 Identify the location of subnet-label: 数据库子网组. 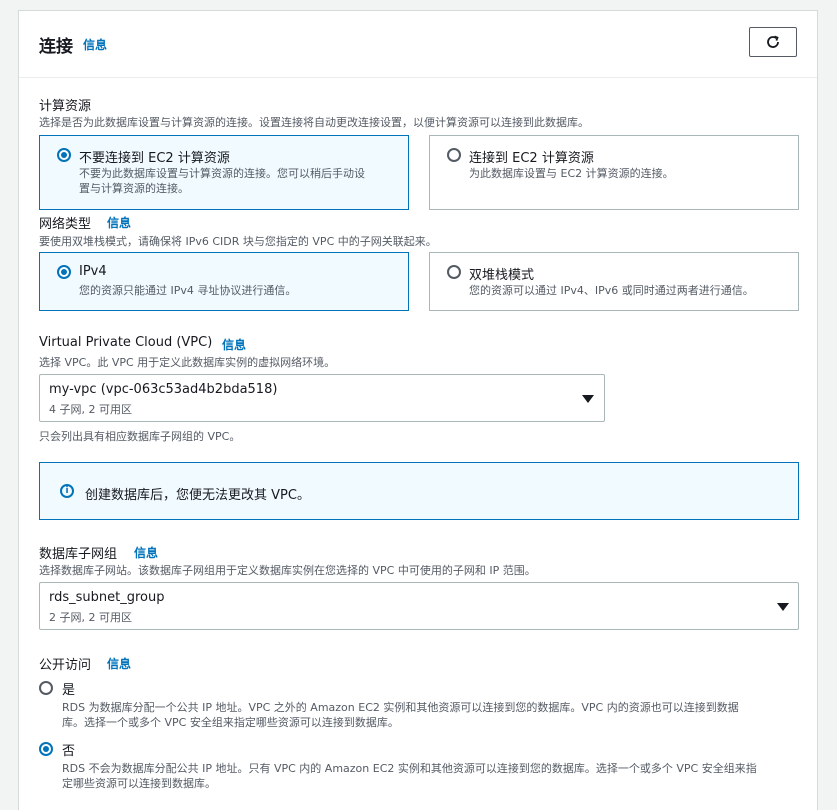
(78, 554).